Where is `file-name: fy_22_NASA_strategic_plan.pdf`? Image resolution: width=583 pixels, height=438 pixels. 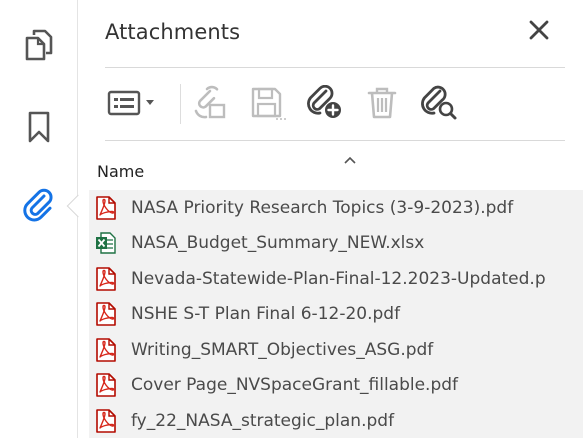
file-name: fy_22_NASA_strategic_plan.pdf is located at coordinates (263, 420).